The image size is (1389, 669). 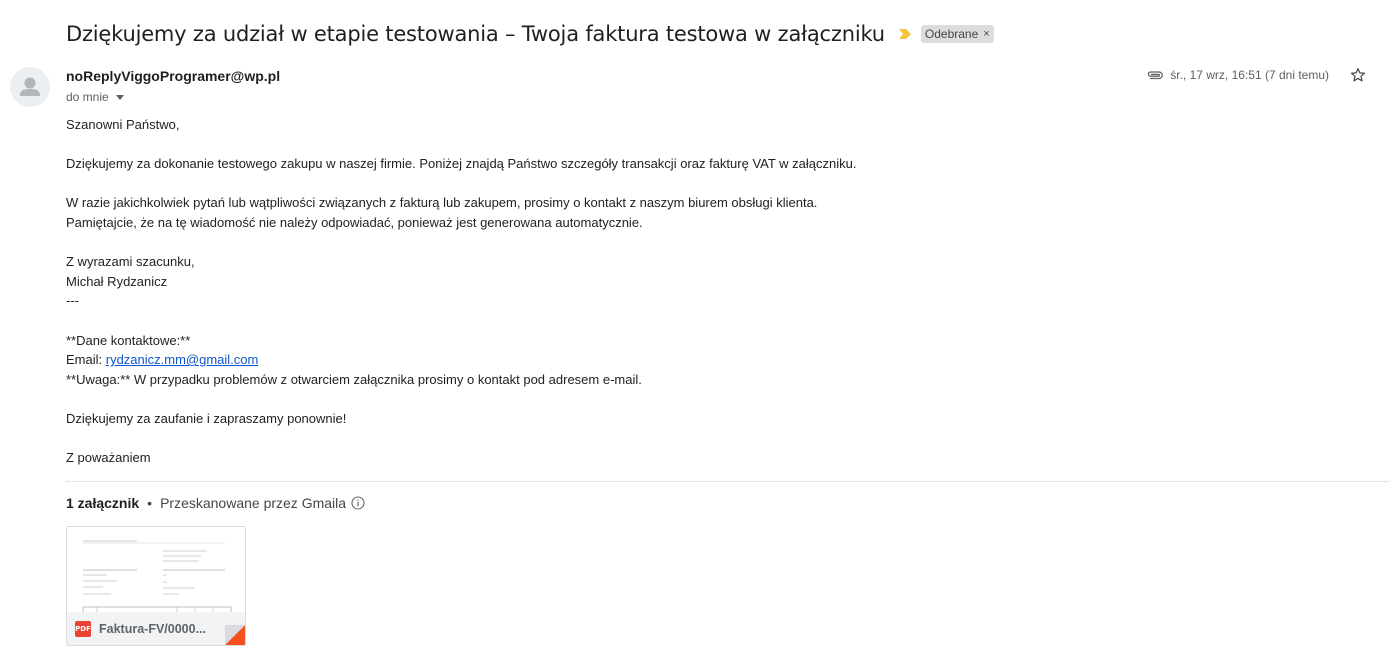 What do you see at coordinates (173, 76) in the screenshot?
I see `sender-email: noReplyViggoProgramer@wp.pl` at bounding box center [173, 76].